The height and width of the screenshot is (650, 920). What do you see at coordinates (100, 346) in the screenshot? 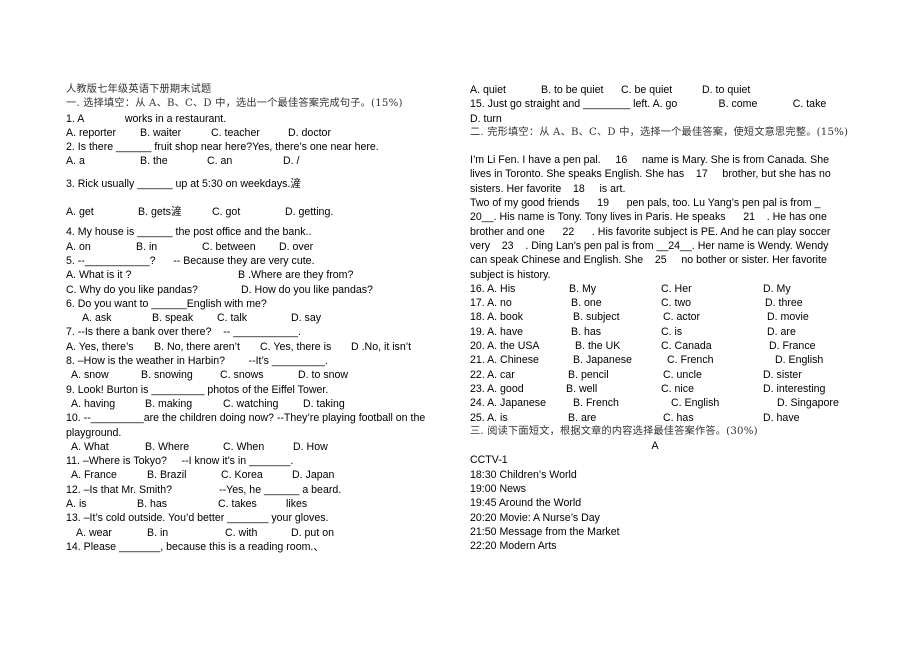
I see `option: A. Yes, there’s` at bounding box center [100, 346].